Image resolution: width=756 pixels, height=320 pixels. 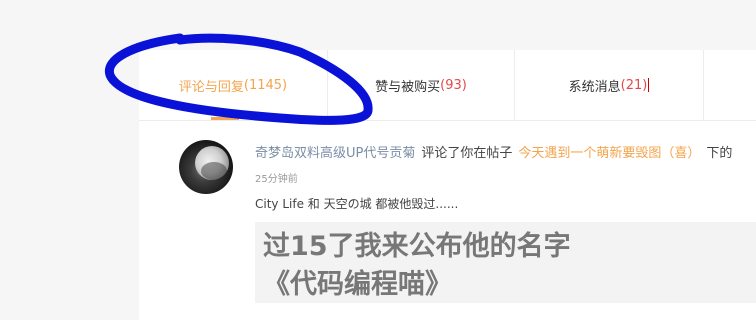 I want to click on text-cursor, so click(x=649, y=85).